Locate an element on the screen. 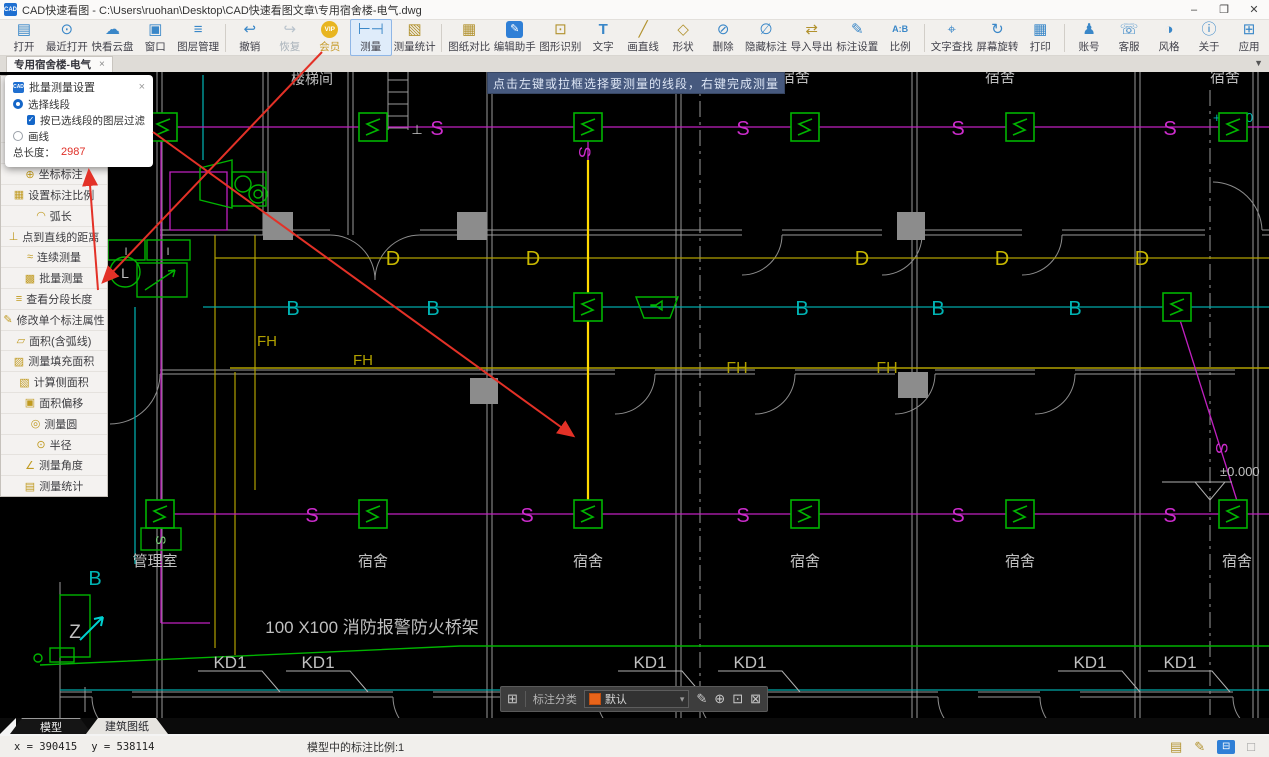 The height and width of the screenshot is (757, 1269). shapes-icon: ◇ is located at coordinates (683, 29).